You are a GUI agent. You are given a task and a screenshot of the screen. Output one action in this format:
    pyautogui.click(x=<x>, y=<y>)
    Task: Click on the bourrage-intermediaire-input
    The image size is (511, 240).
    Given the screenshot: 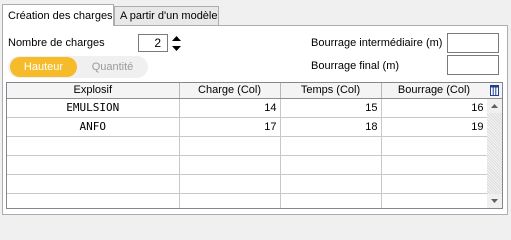 What is the action you would take?
    pyautogui.click(x=473, y=43)
    